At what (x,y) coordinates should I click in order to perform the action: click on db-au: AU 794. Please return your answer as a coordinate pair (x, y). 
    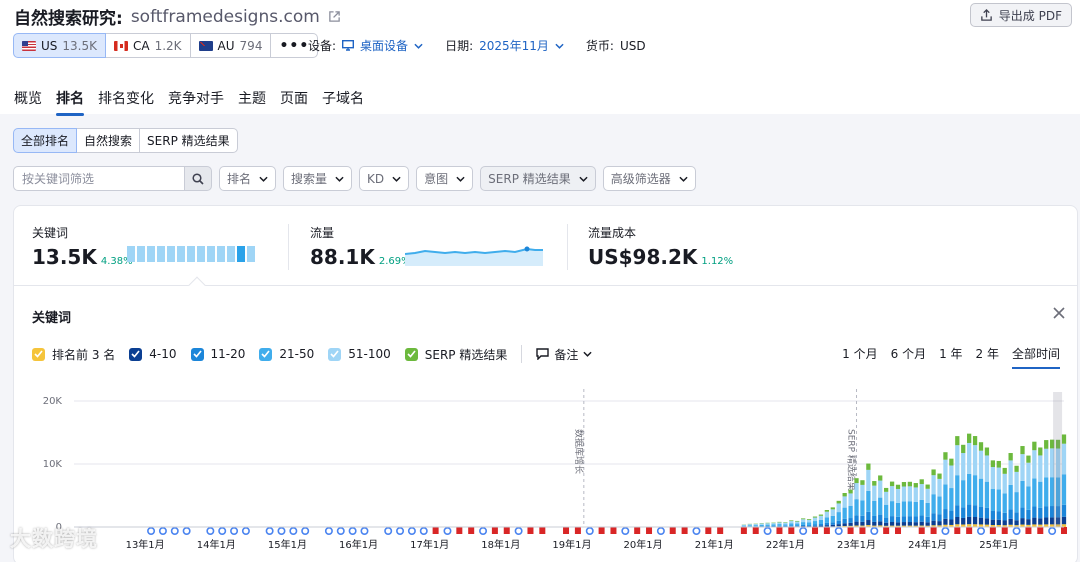
    Looking at the image, I should click on (231, 45).